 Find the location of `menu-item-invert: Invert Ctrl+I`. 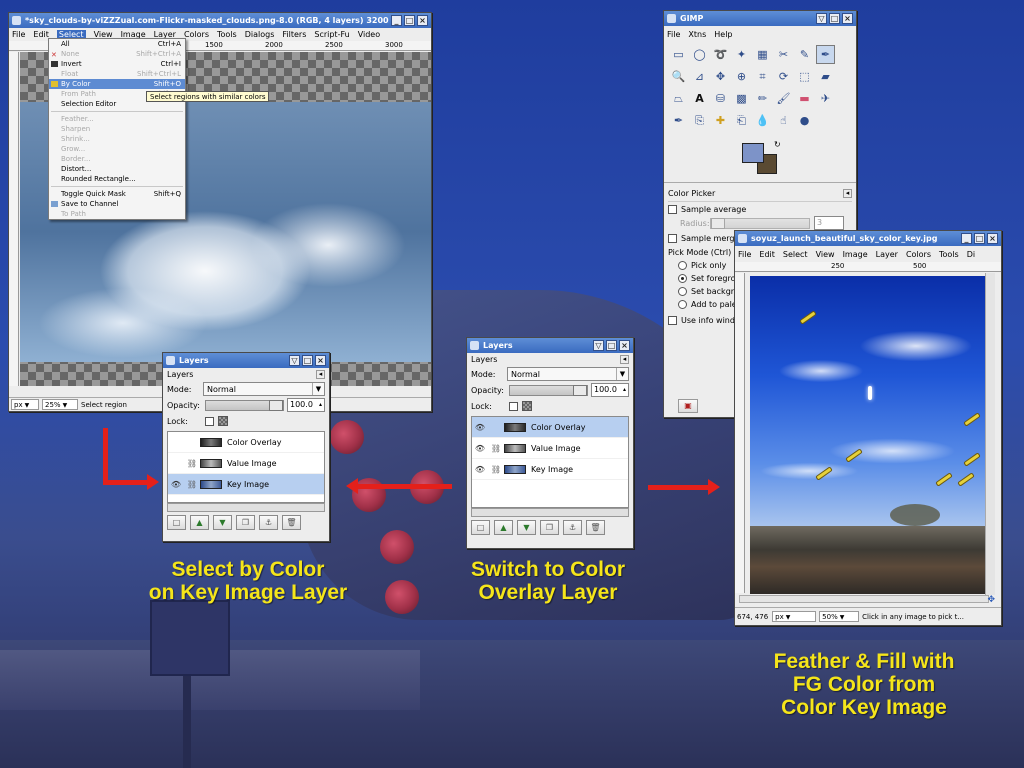

menu-item-invert: Invert Ctrl+I is located at coordinates (117, 64).